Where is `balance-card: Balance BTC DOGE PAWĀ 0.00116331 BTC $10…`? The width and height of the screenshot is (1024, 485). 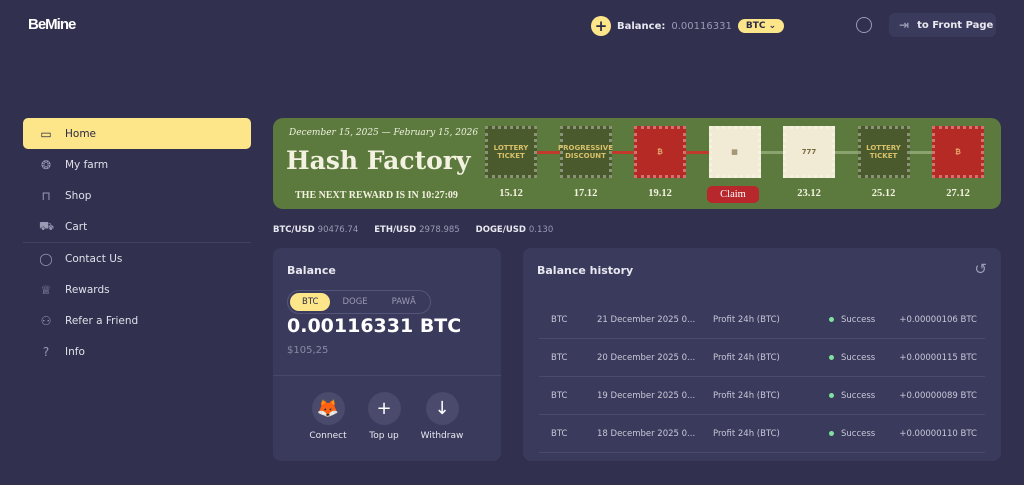 balance-card: Balance BTC DOGE PAWĀ 0.00116331 BTC $10… is located at coordinates (387, 354).